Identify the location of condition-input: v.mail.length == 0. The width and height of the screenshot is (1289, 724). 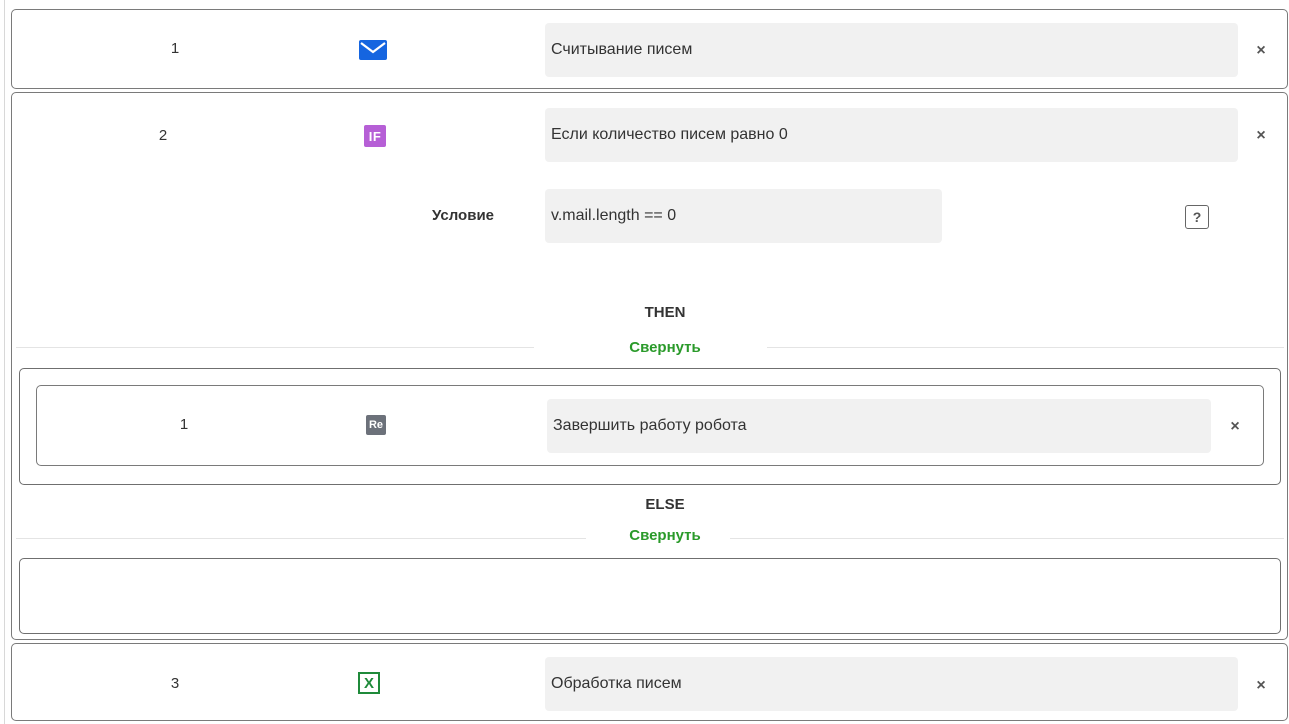
(743, 216).